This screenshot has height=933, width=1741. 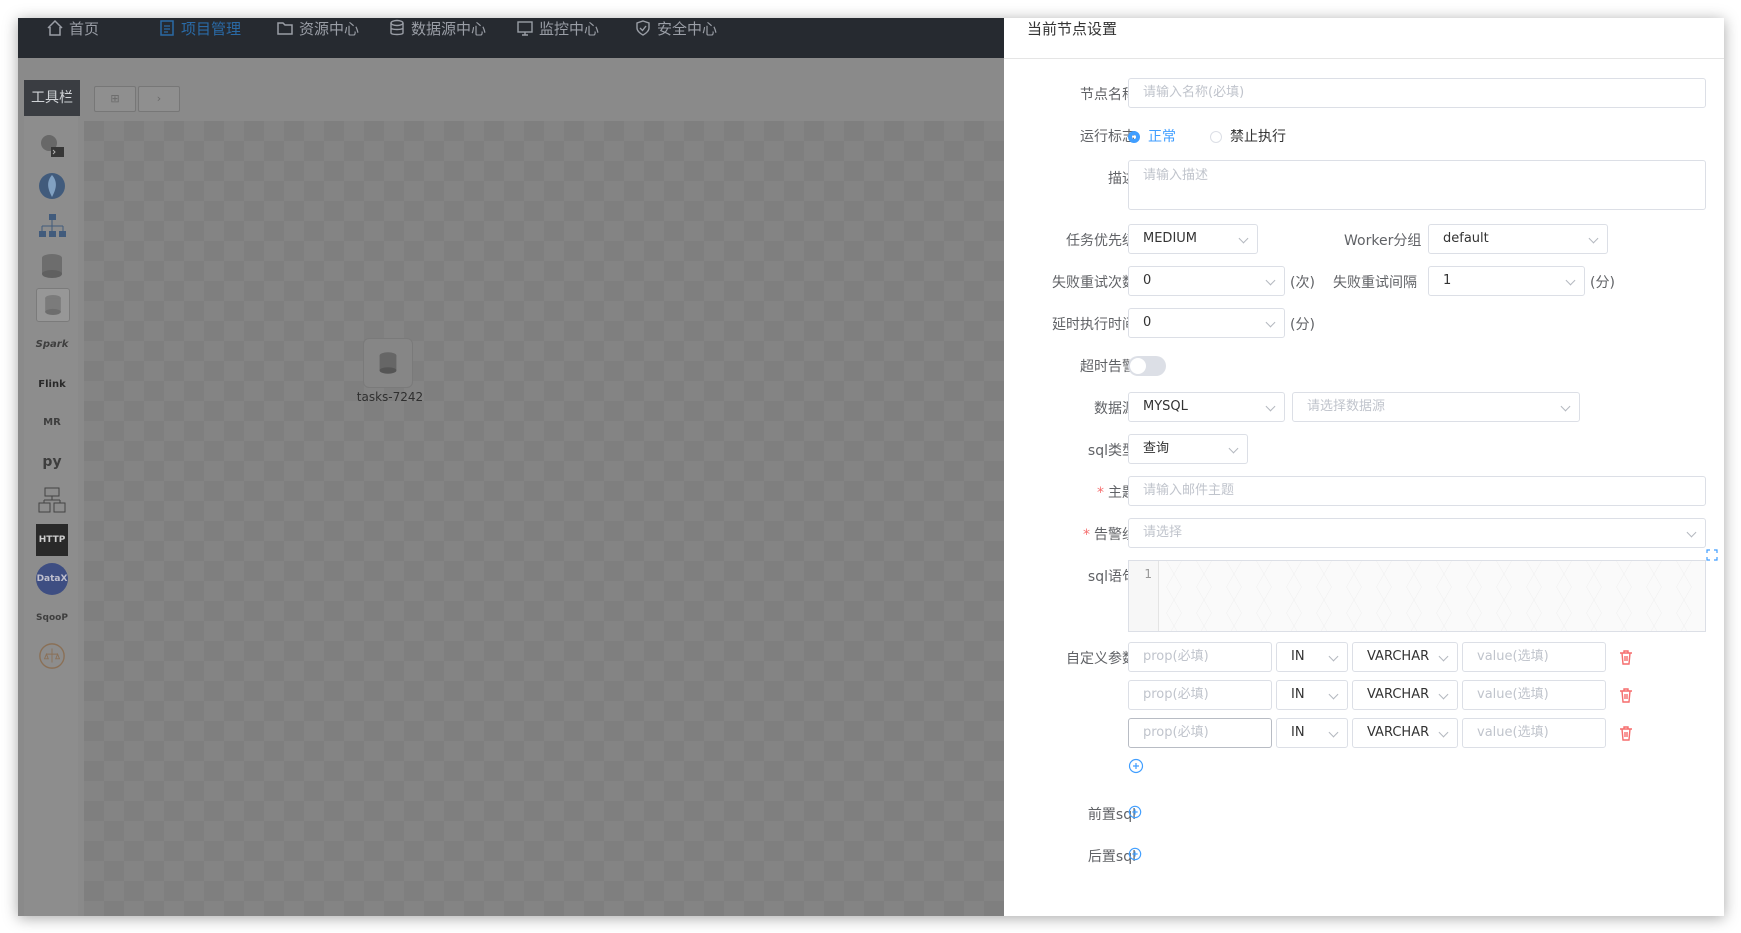 I want to click on select-value: 1, so click(x=1447, y=280).